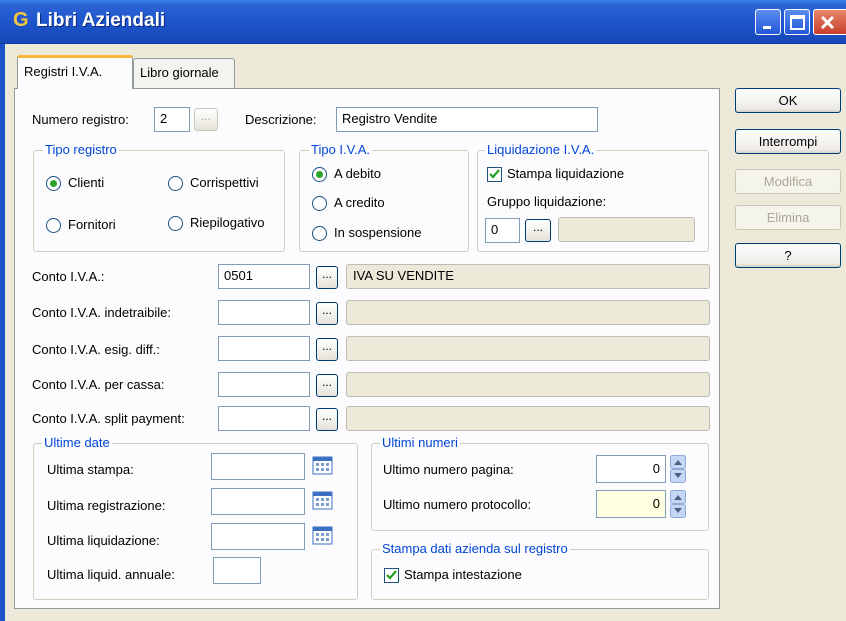  Describe the element at coordinates (626, 229) in the screenshot. I see `gruppo-liquidazione-description` at that location.